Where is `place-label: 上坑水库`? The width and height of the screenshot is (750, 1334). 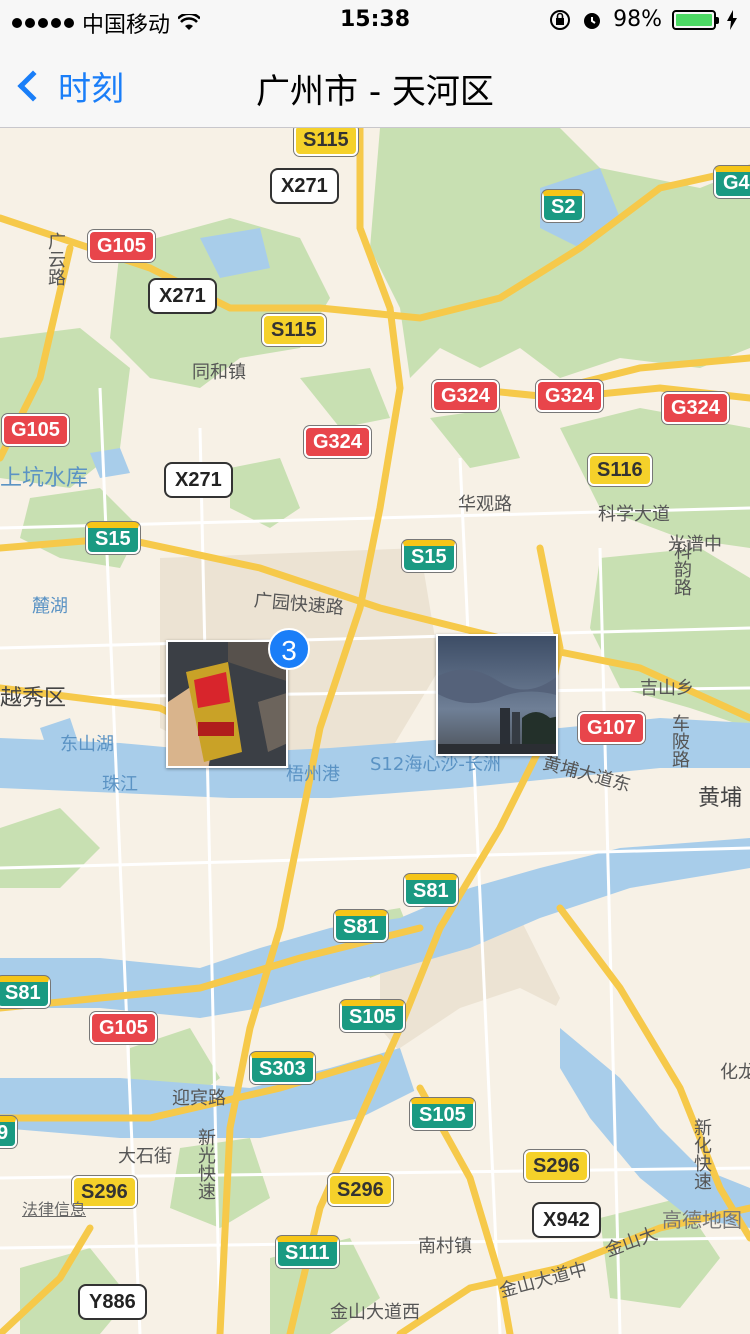
place-label: 上坑水库 is located at coordinates (44, 478).